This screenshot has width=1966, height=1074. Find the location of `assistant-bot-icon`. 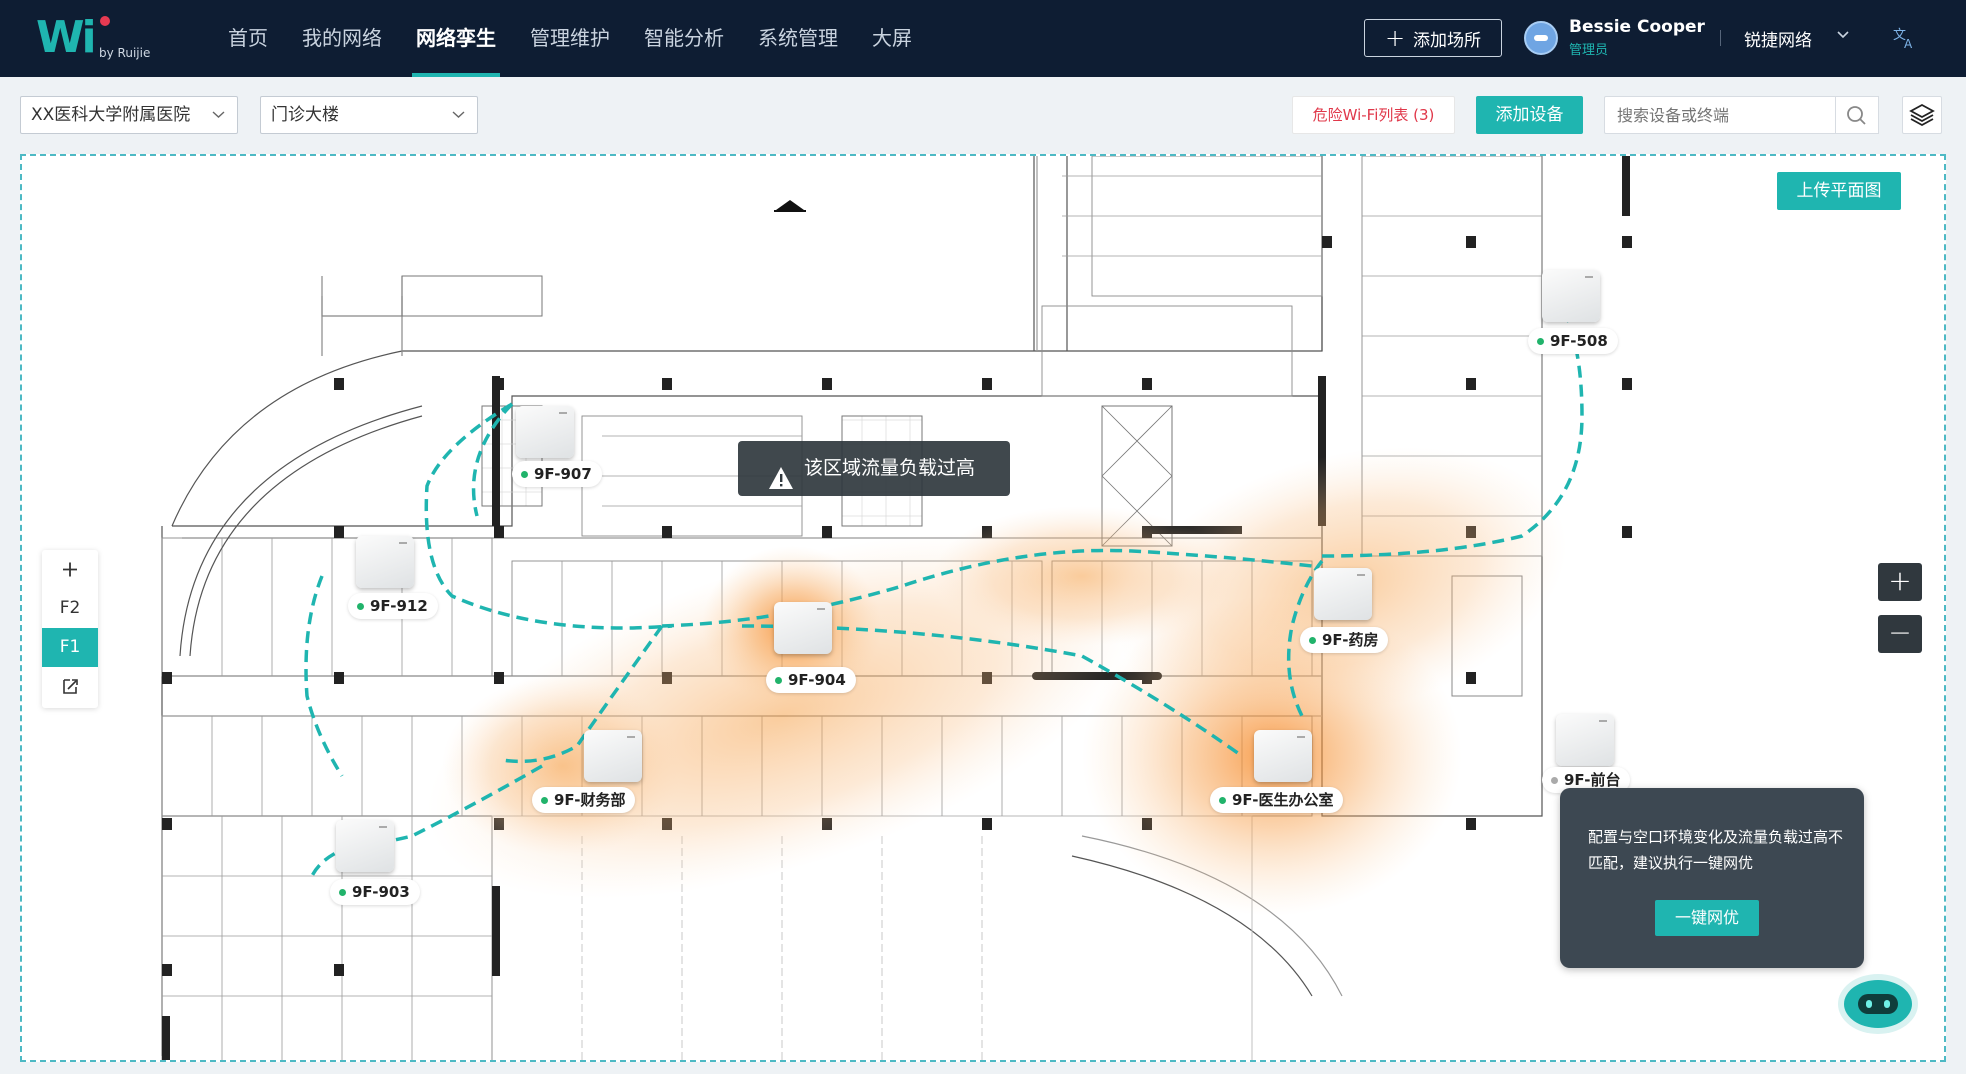

assistant-bot-icon is located at coordinates (1878, 1004).